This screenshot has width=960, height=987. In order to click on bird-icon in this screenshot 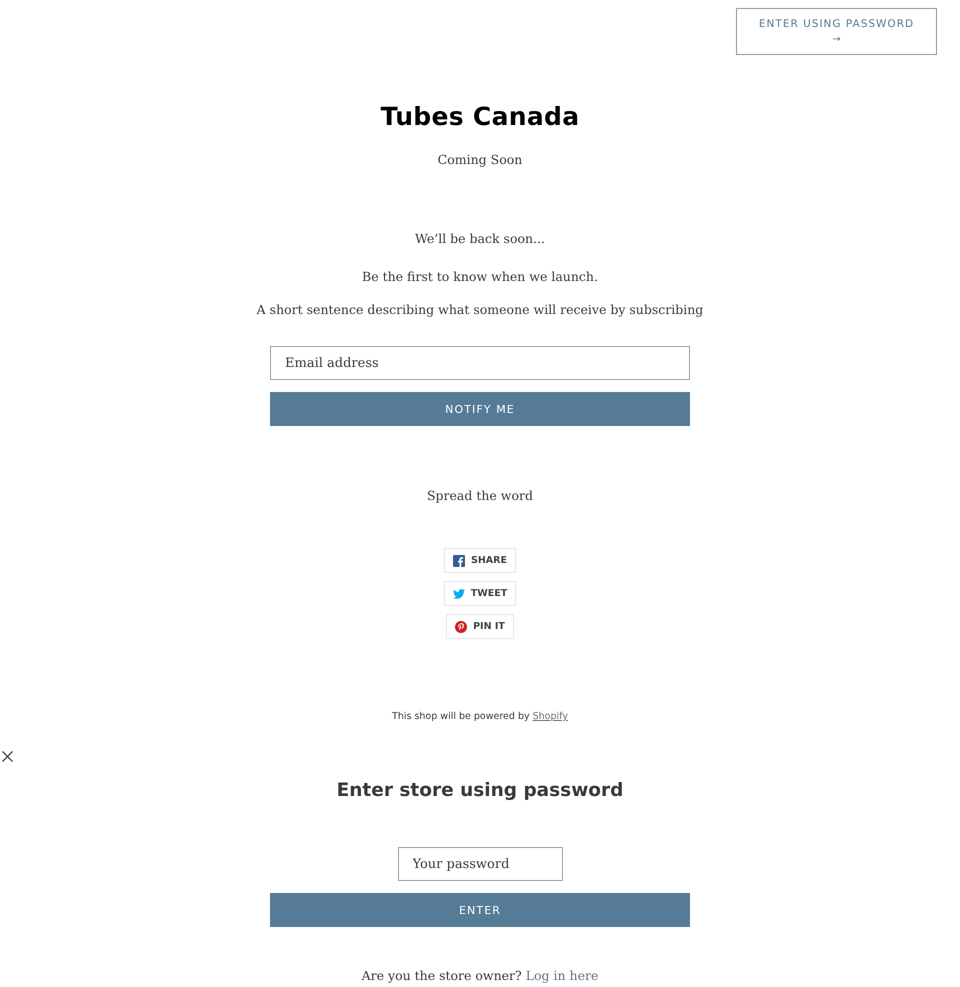, I will do `click(458, 594)`.